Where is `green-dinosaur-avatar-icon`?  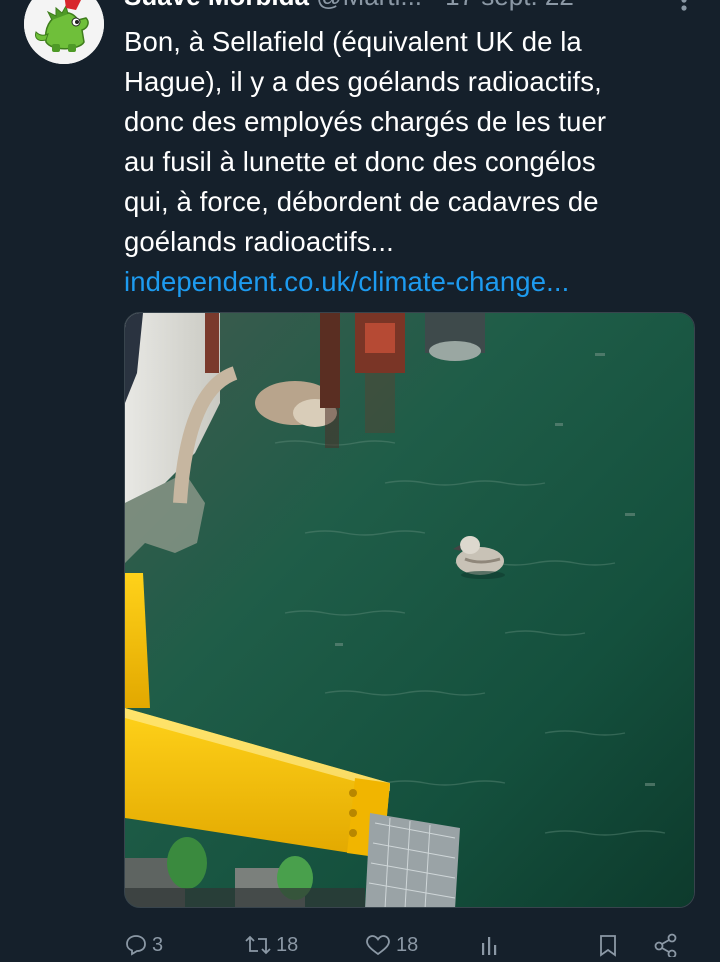
green-dinosaur-avatar-icon is located at coordinates (64, 32).